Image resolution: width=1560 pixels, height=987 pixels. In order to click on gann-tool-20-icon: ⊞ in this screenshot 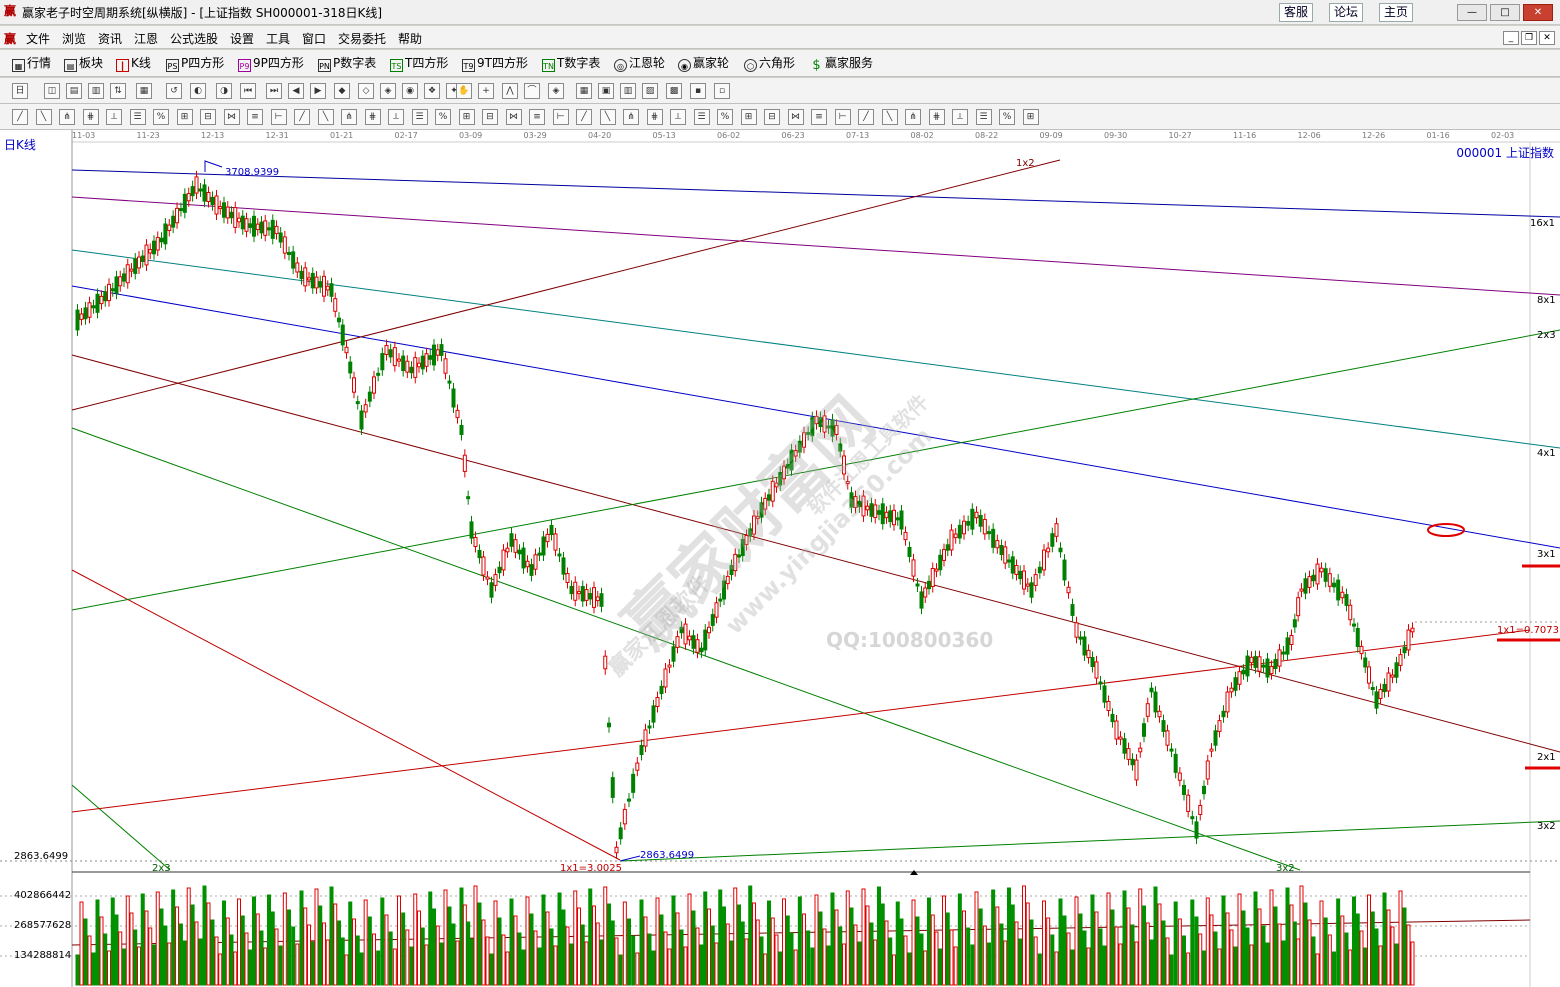, I will do `click(466, 117)`.